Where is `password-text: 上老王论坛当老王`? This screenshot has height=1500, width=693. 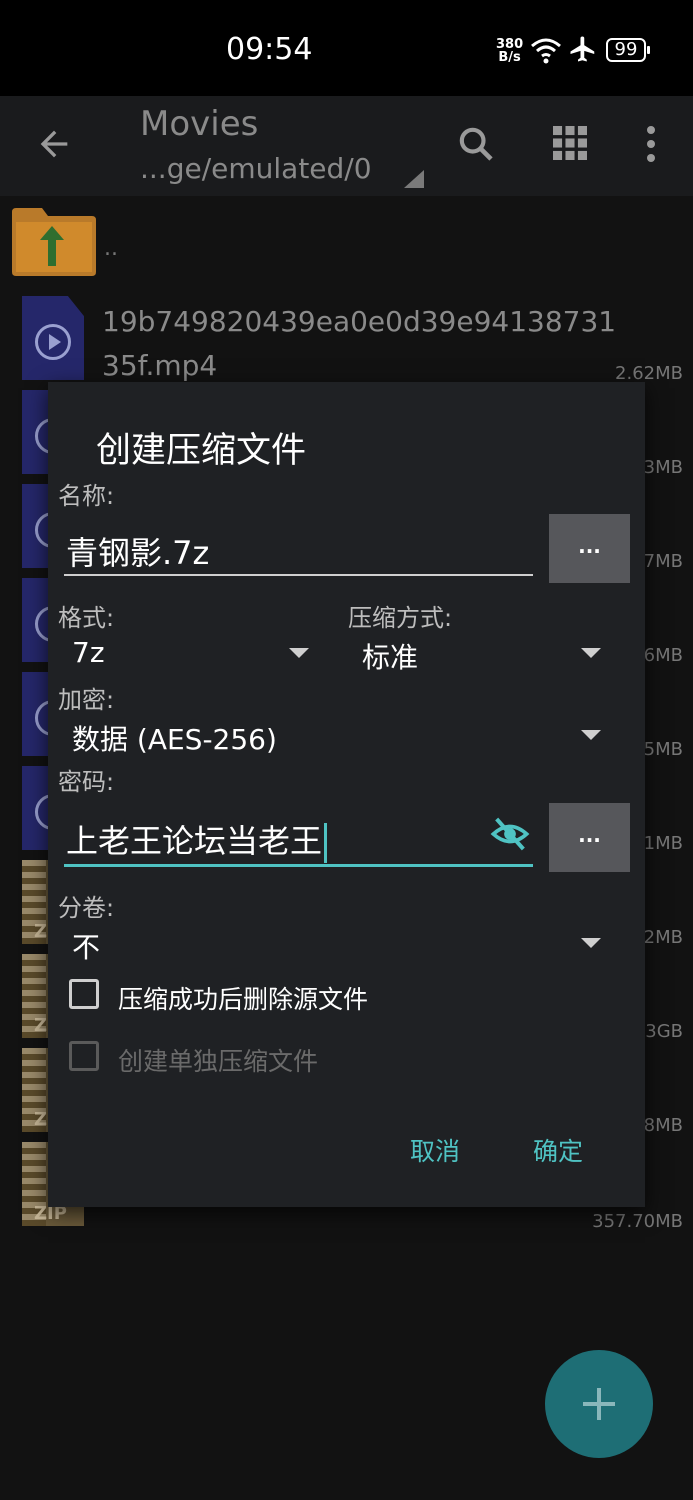 password-text: 上老王论坛当老王 is located at coordinates (194, 841).